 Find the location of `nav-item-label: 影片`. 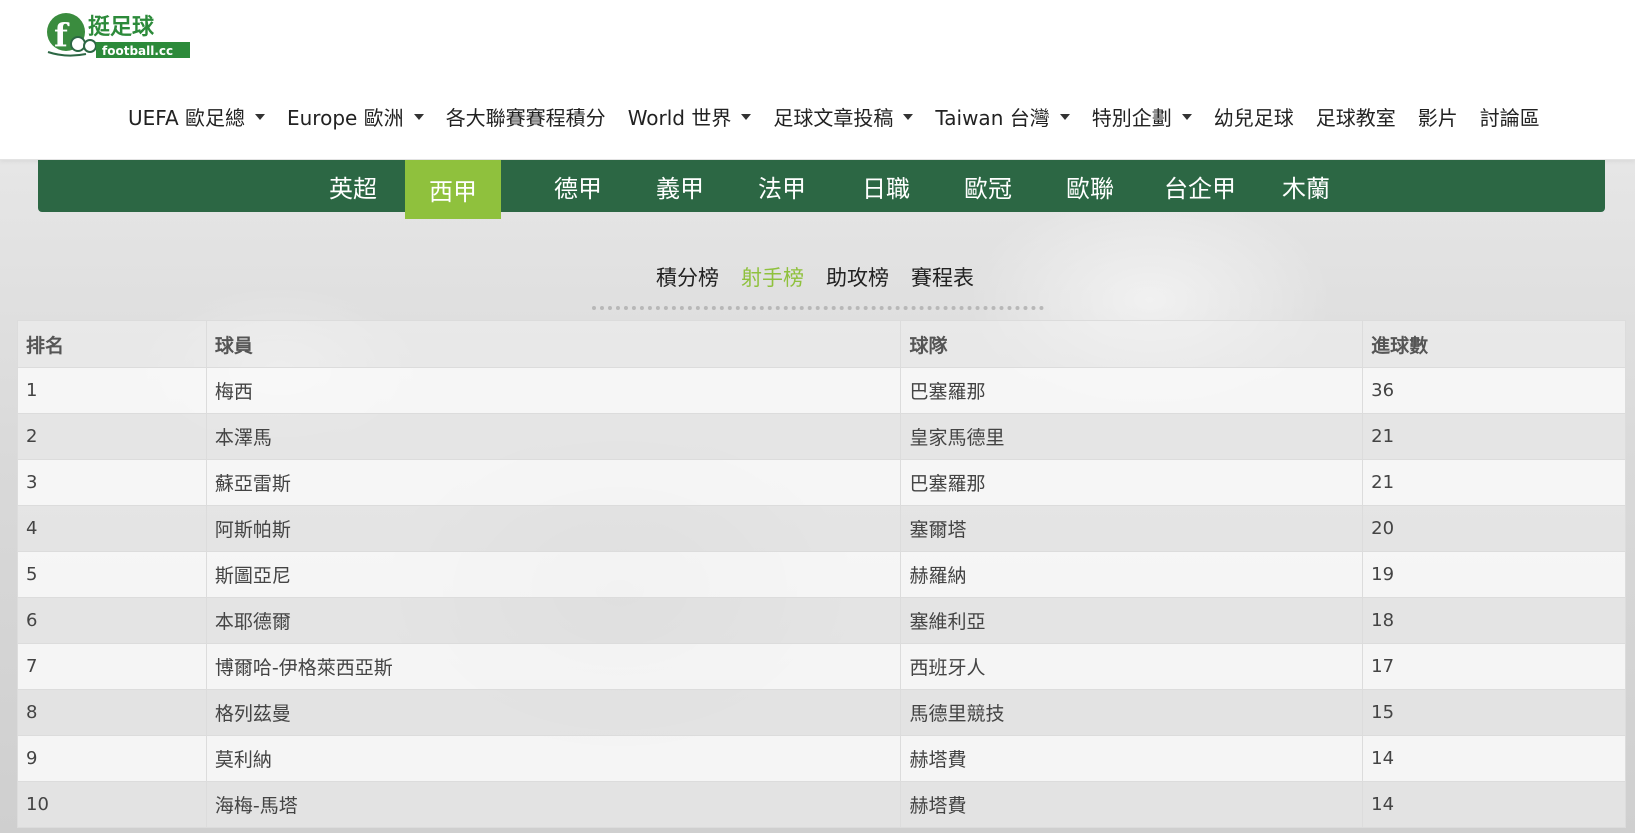

nav-item-label: 影片 is located at coordinates (1437, 117).